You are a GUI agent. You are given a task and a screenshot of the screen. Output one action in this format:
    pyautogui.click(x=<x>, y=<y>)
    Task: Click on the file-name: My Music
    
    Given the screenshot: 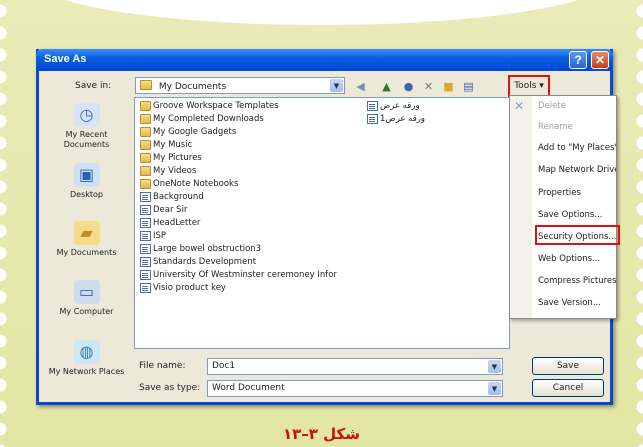 What is the action you would take?
    pyautogui.click(x=173, y=145)
    